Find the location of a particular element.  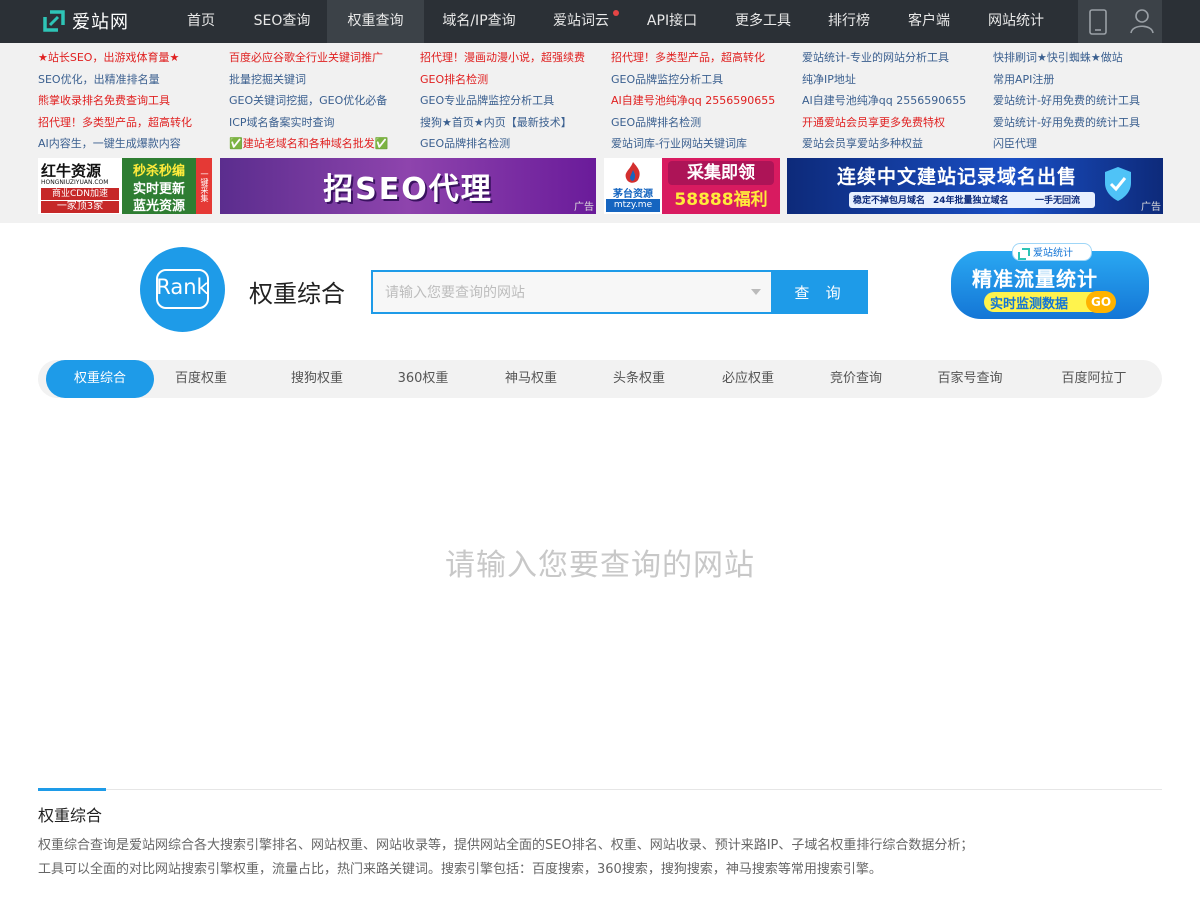

nav-api: API接口 is located at coordinates (672, 21).